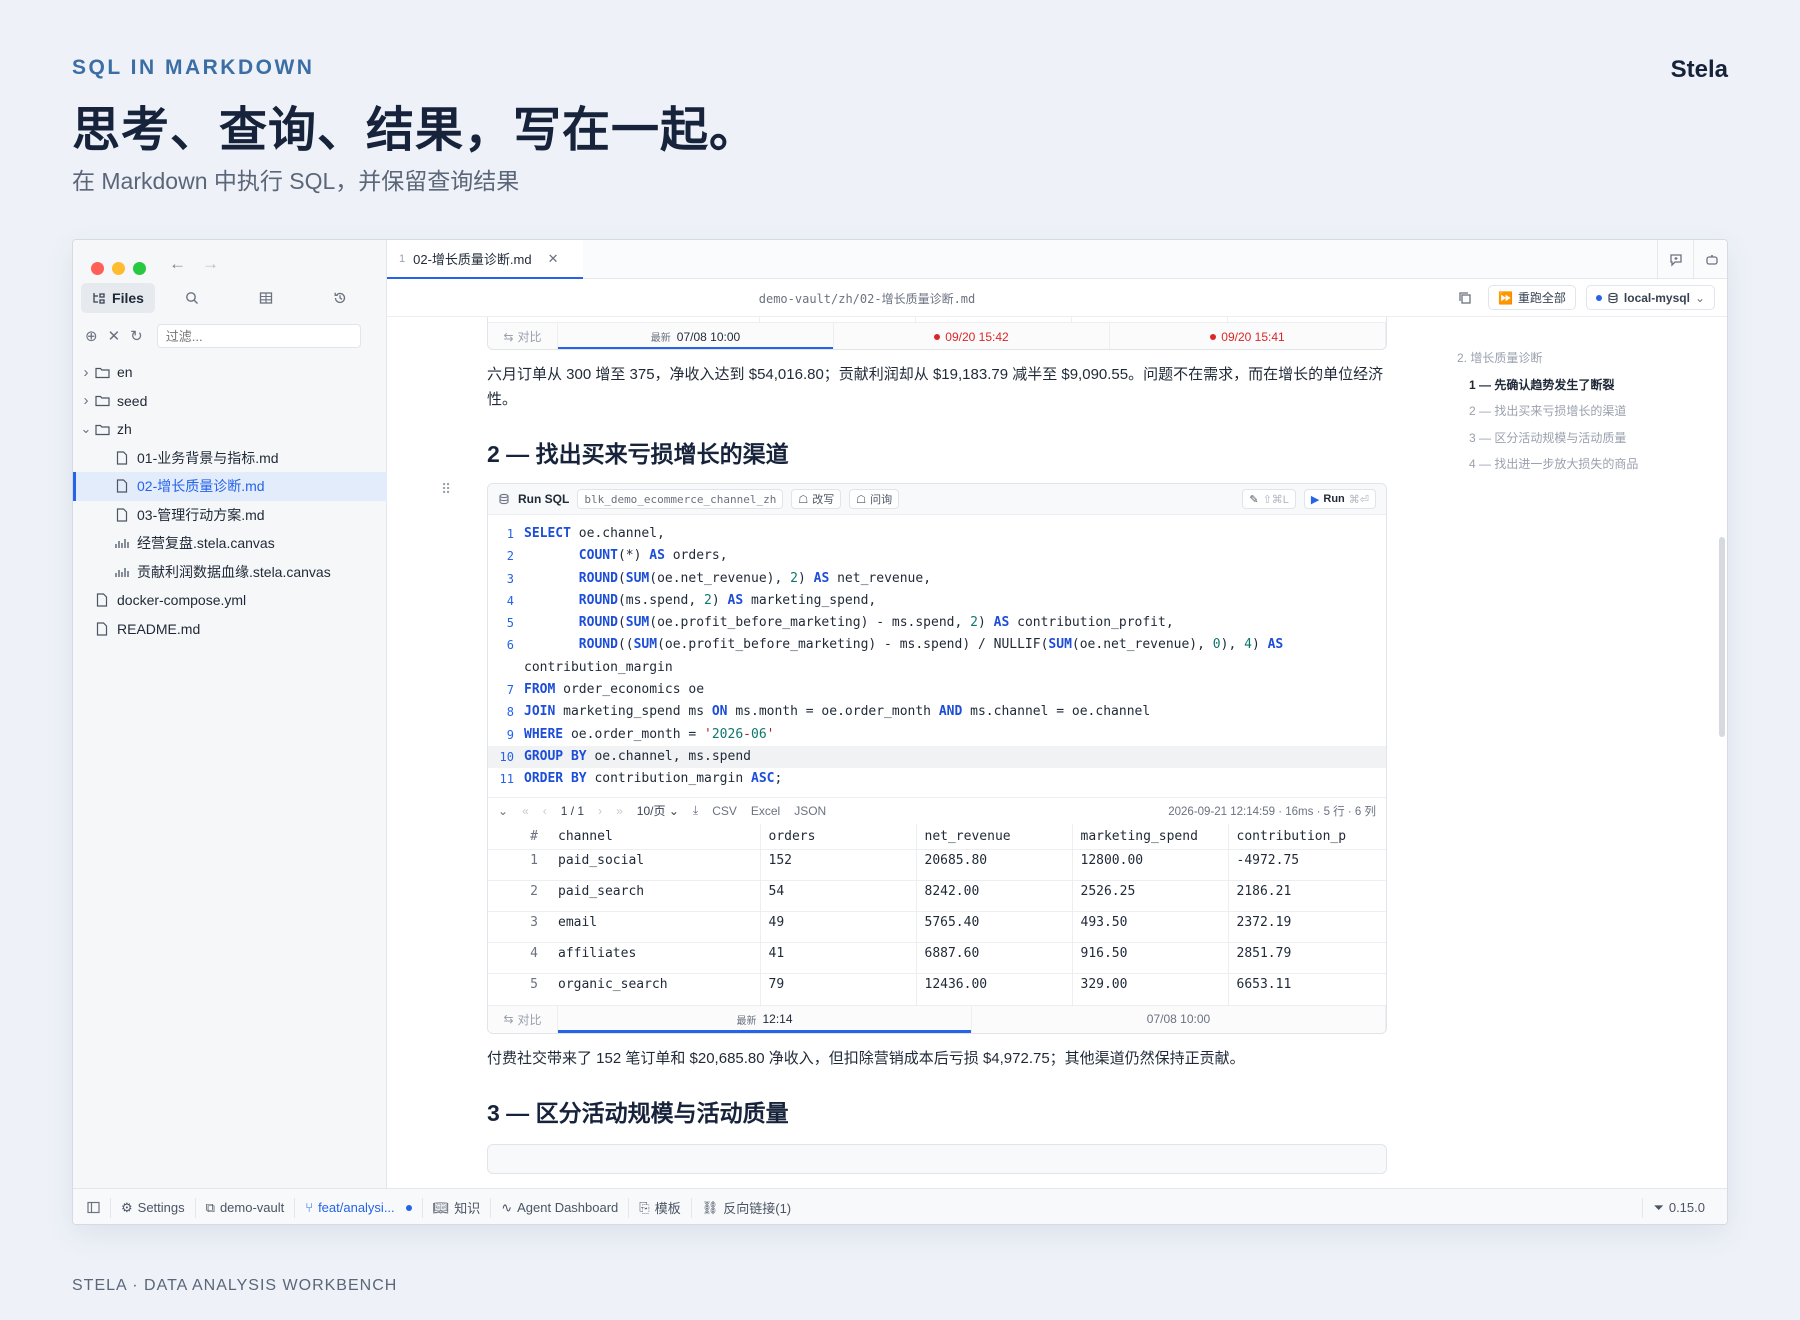 The width and height of the screenshot is (1800, 1320). I want to click on history-entry: 最新 12:14, so click(765, 1019).